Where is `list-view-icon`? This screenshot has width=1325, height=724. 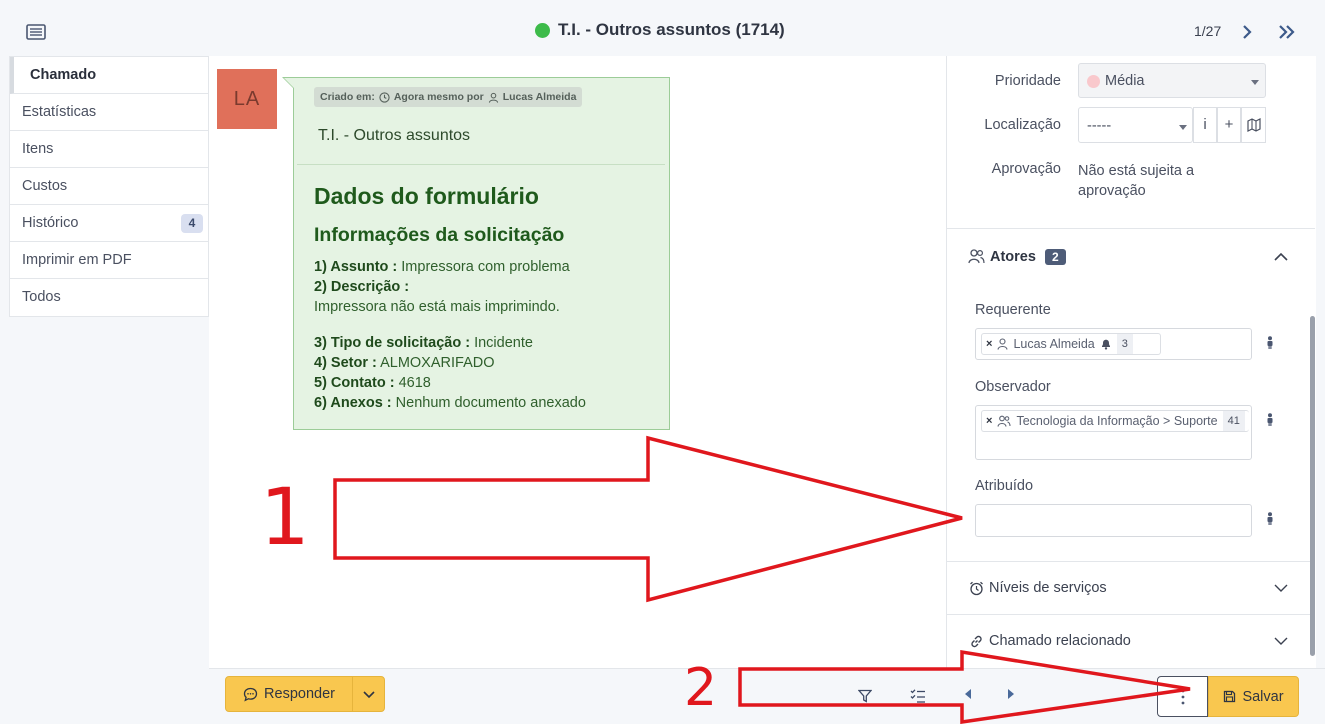 list-view-icon is located at coordinates (36, 32).